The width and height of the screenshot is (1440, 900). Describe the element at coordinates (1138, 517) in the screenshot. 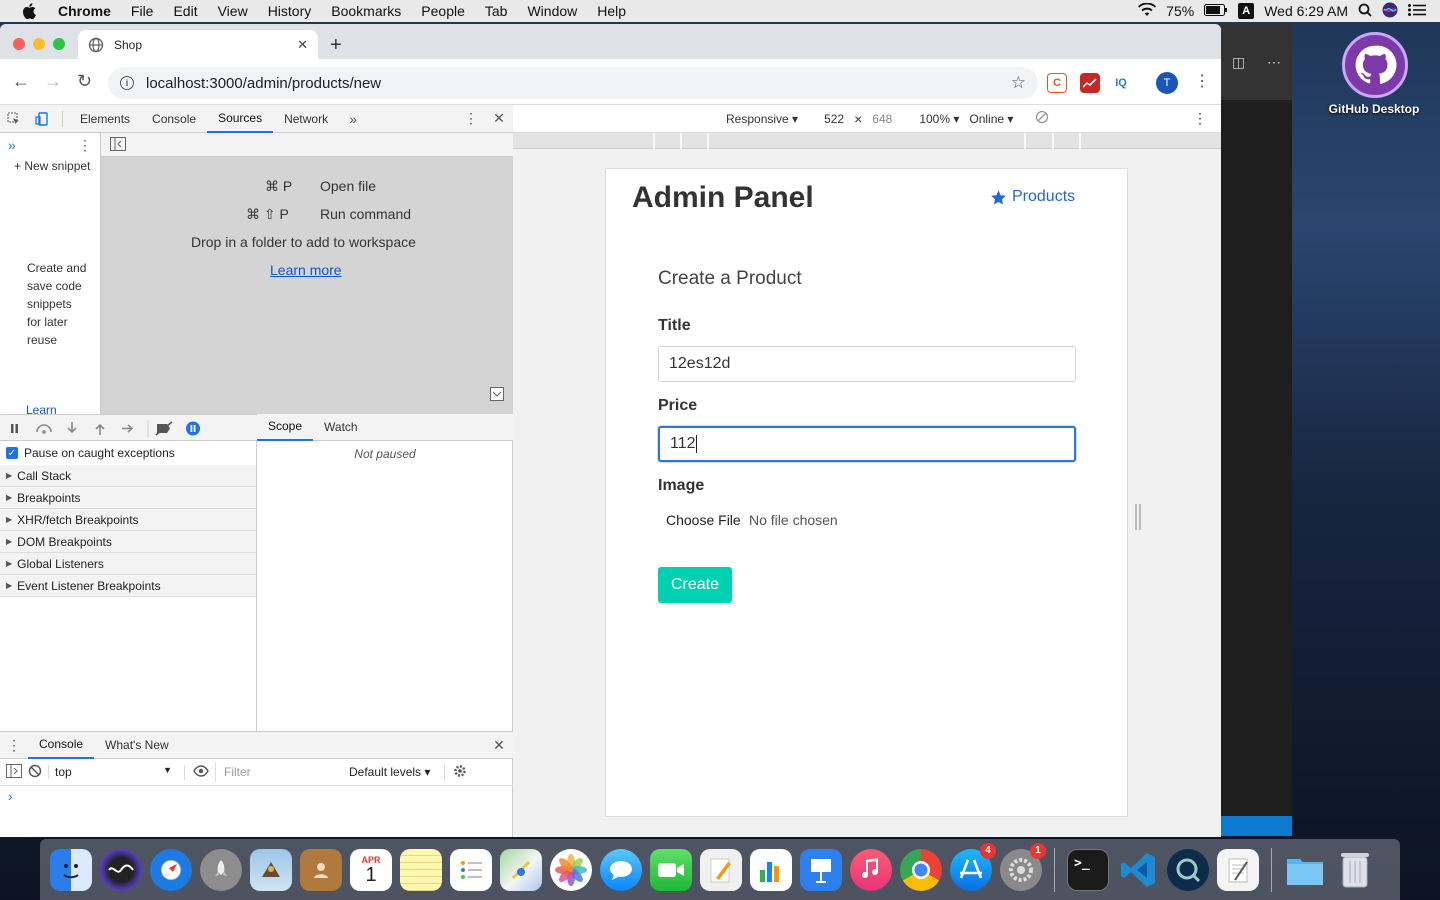

I see `resize-handle-right` at that location.